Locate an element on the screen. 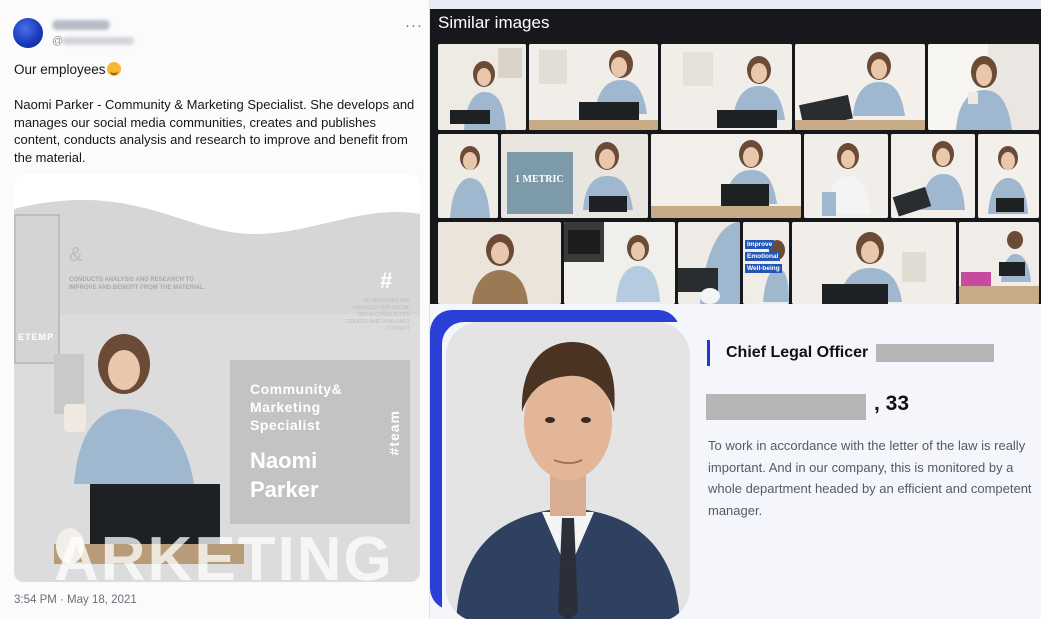 This screenshot has width=1041, height=619. more-horizontal-icon: ··· is located at coordinates (414, 25).